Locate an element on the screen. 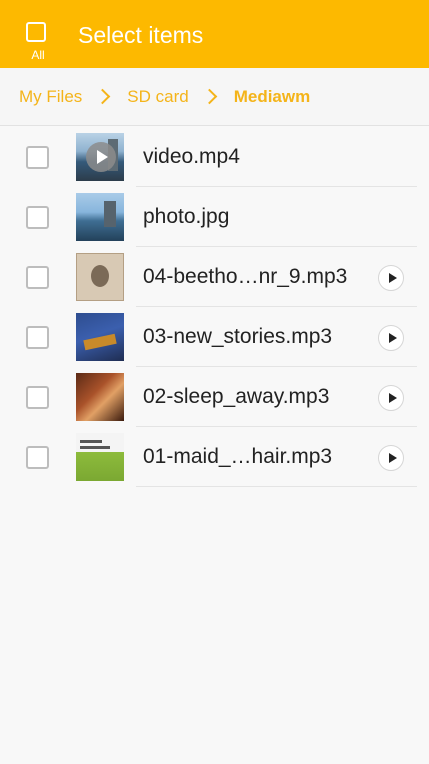 The height and width of the screenshot is (764, 429). breadcrumb-mediawm: Mediawm is located at coordinates (272, 97).